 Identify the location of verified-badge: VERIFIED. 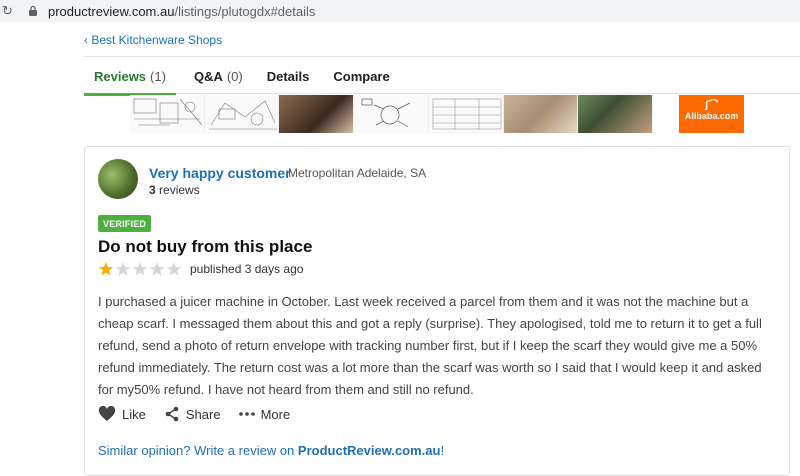
(125, 223).